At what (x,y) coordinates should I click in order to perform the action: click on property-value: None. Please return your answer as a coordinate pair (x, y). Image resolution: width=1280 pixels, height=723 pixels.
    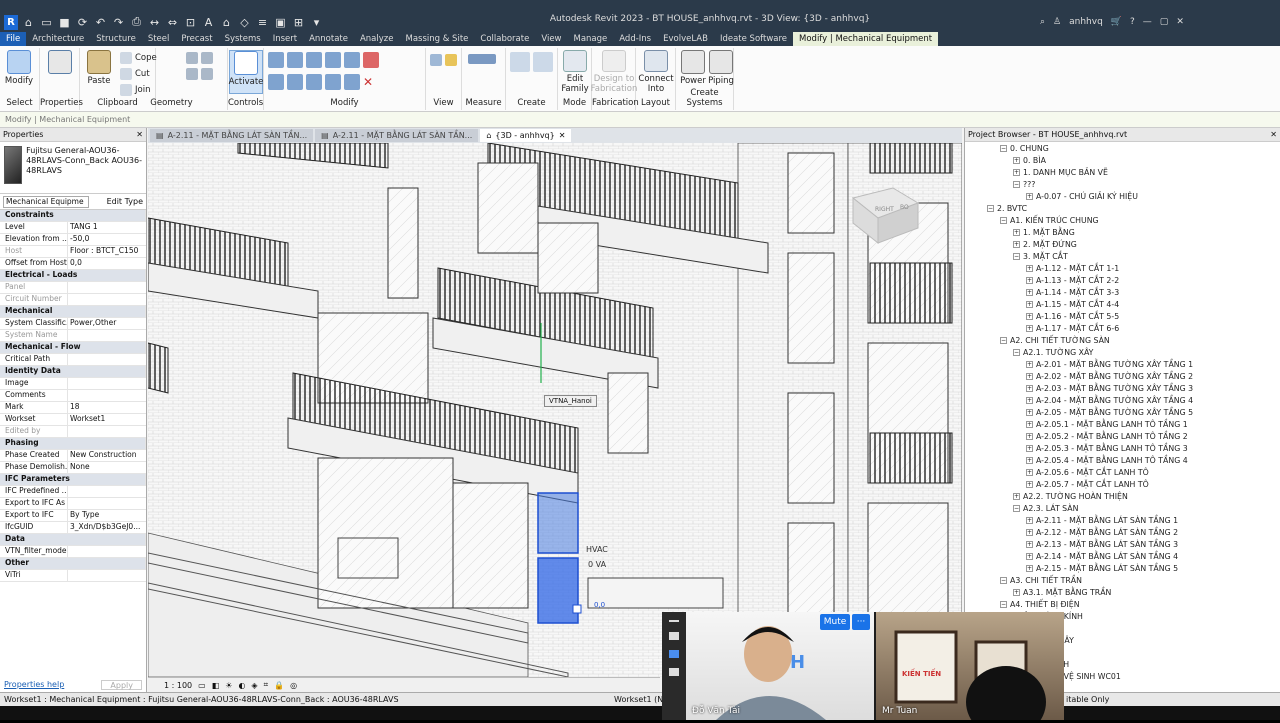
    Looking at the image, I should click on (107, 467).